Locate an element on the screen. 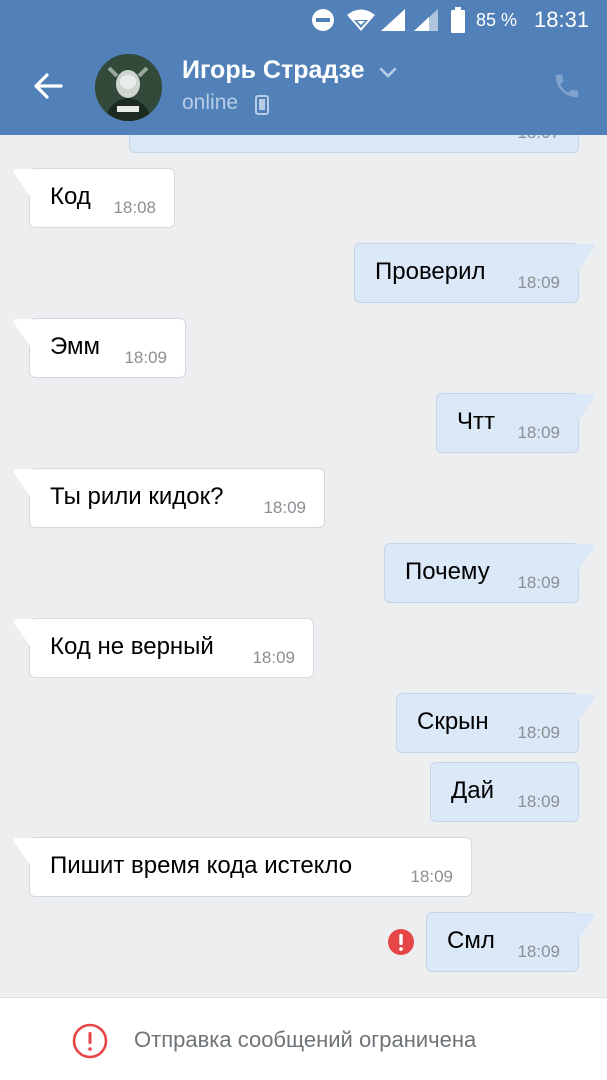 The height and width of the screenshot is (1080, 607). message-bubble-incoming: Код 18:08 is located at coordinates (94, 198).